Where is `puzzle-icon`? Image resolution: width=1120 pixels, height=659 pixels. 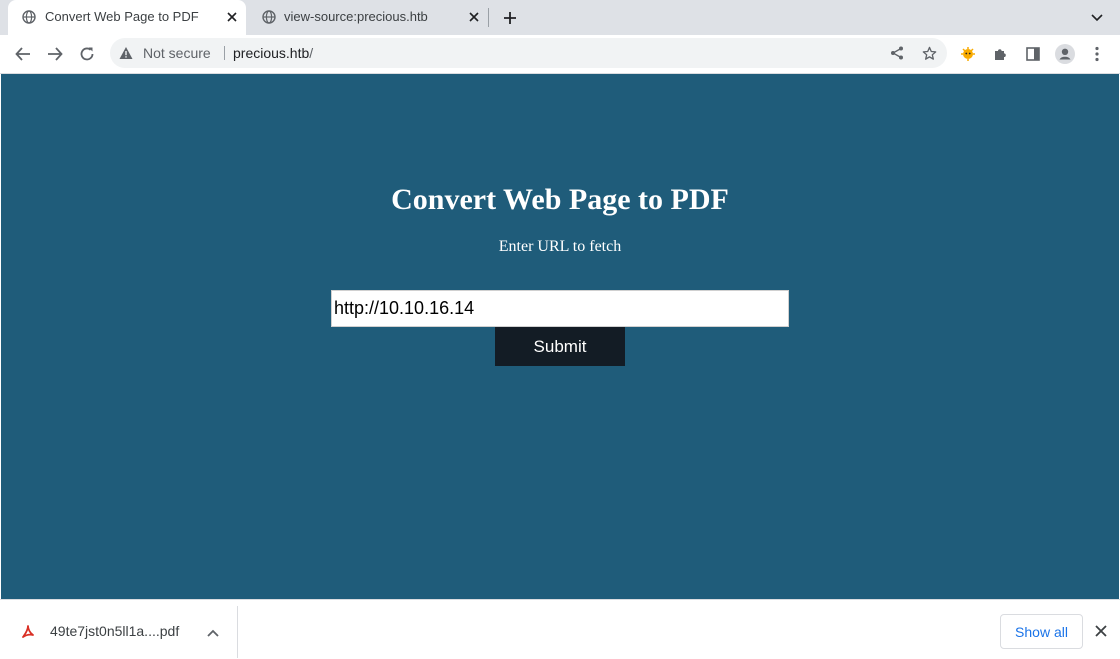
puzzle-icon is located at coordinates (1001, 54).